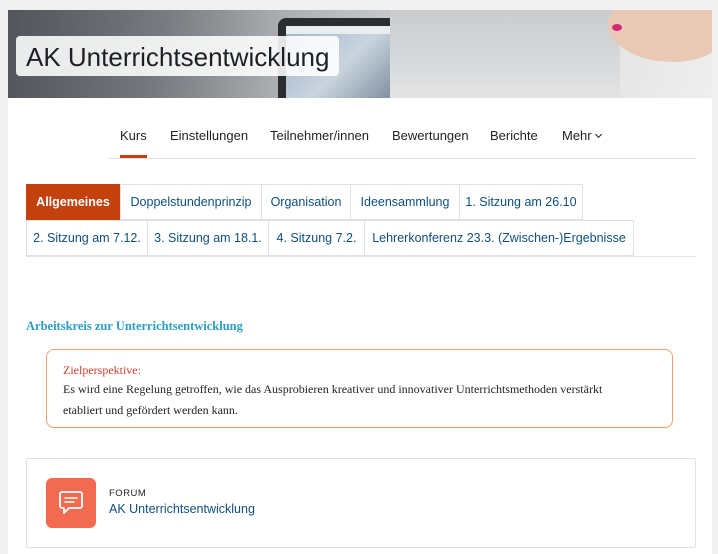  What do you see at coordinates (128, 493) in the screenshot?
I see `activity-type: FORUM` at bounding box center [128, 493].